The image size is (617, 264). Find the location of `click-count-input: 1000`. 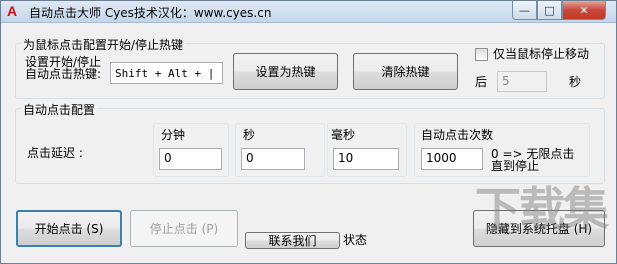

click-count-input: 1000 is located at coordinates (452, 159).